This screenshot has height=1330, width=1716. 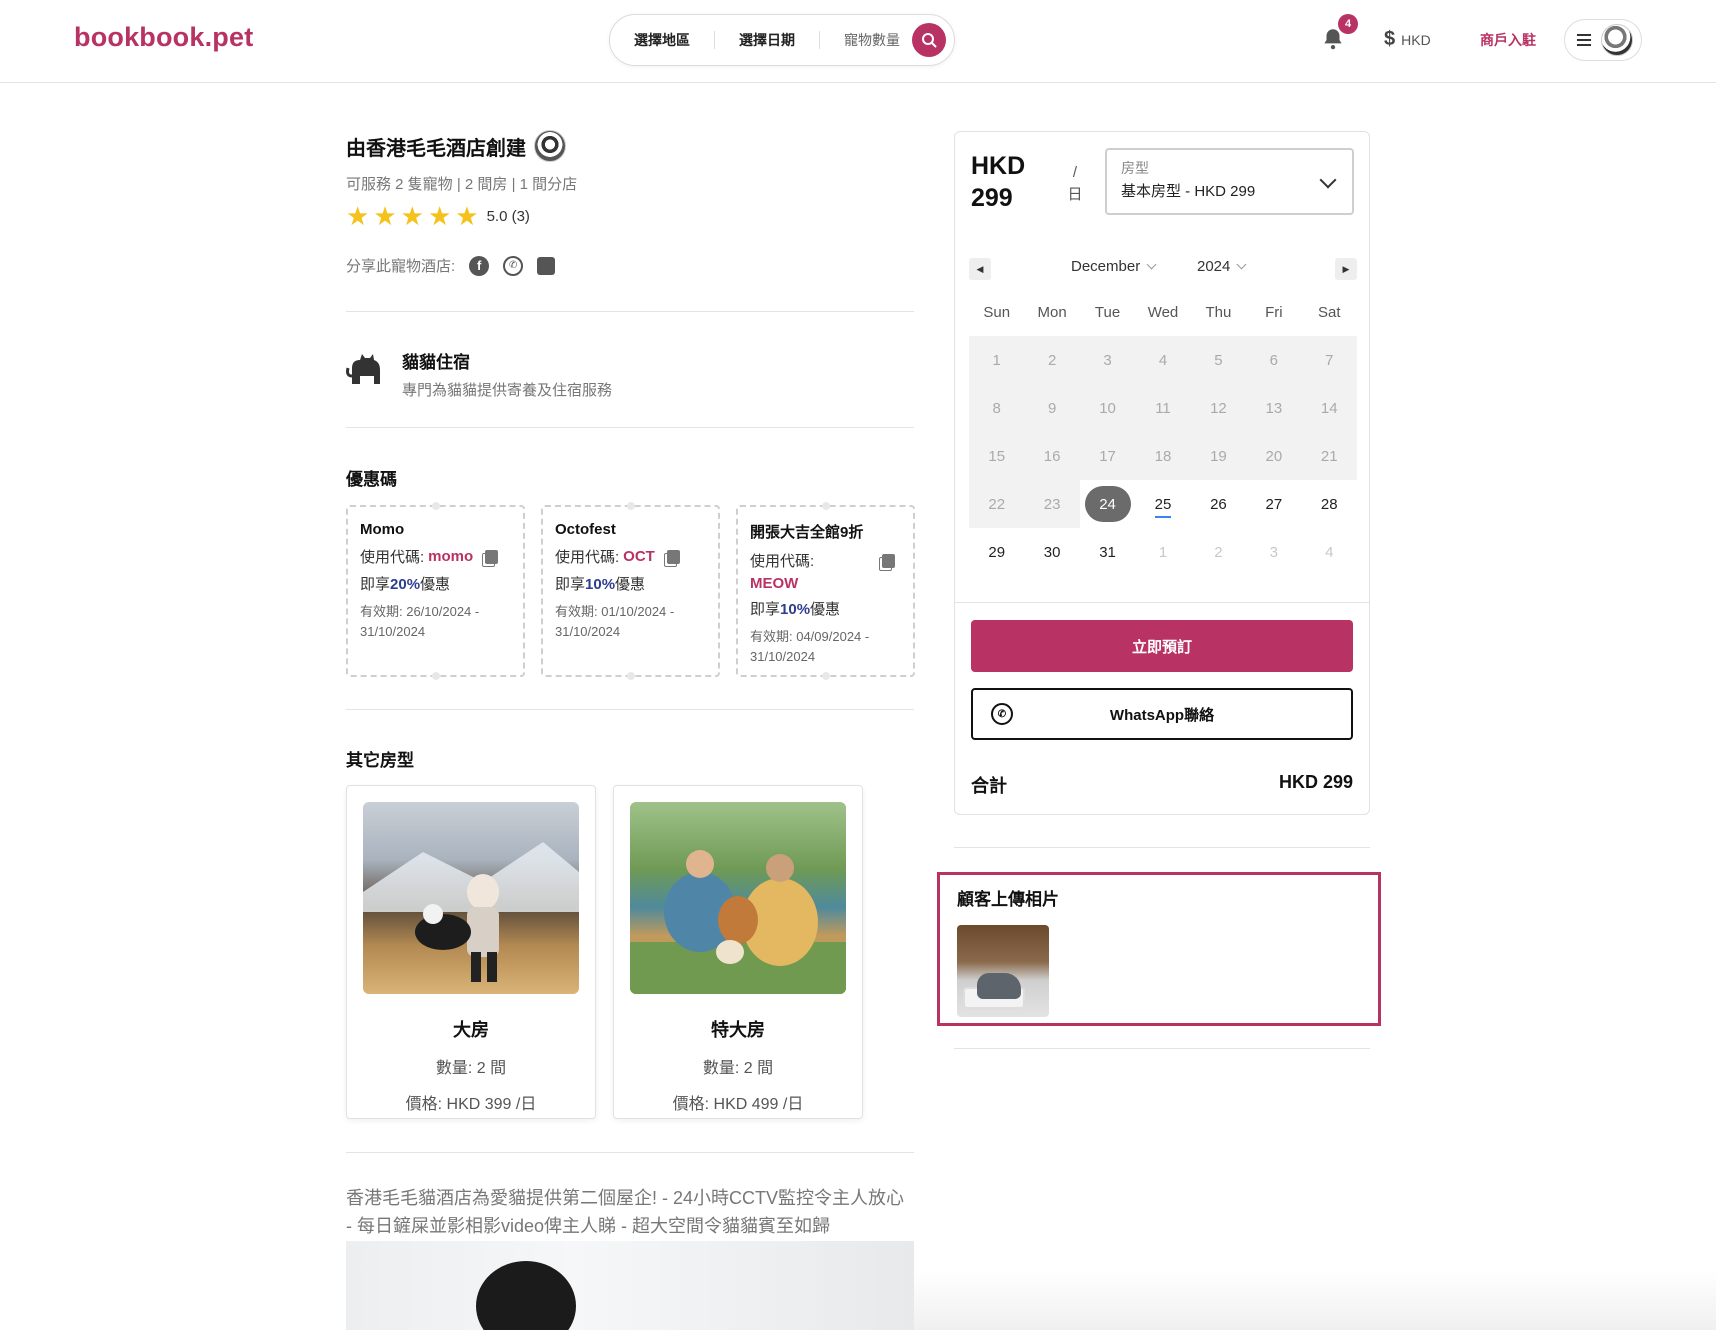 I want to click on calendar-day-number: 29, so click(x=997, y=552).